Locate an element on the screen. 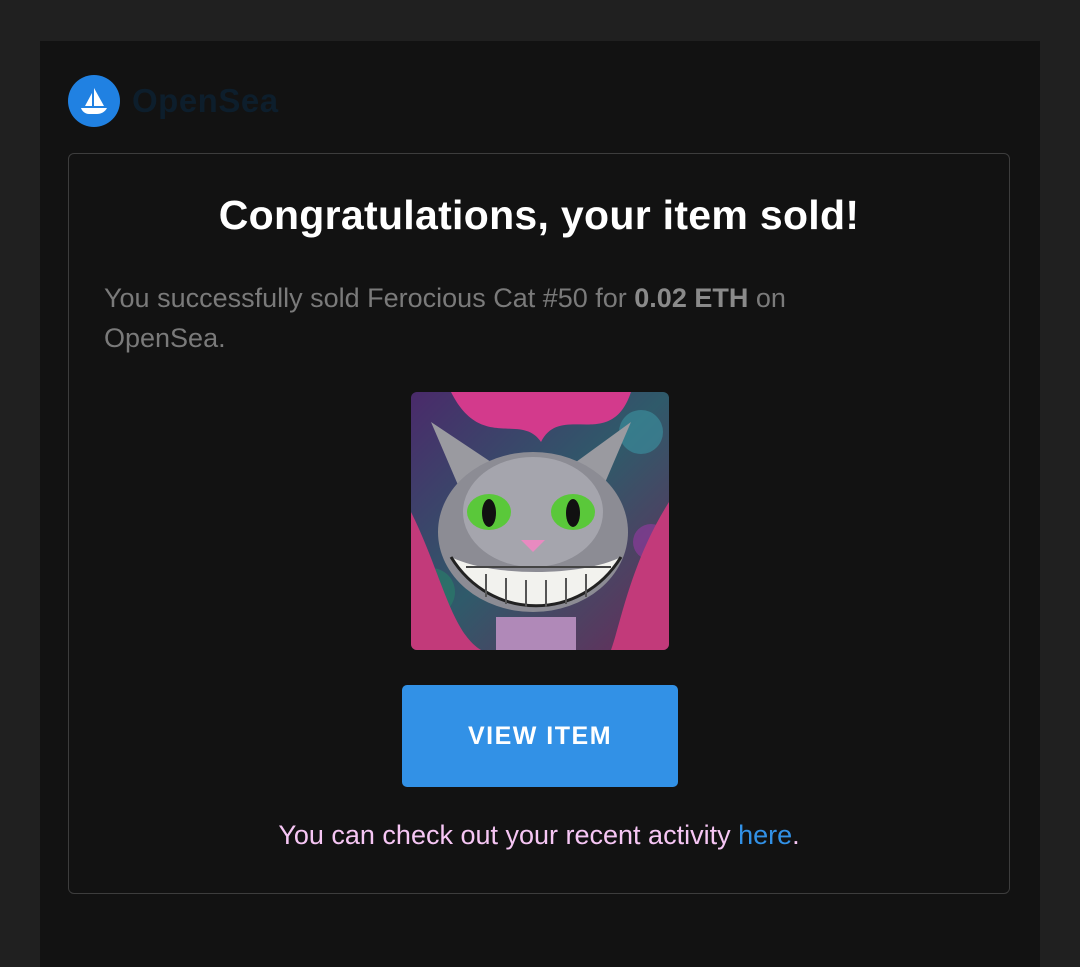  activity-link: here is located at coordinates (765, 835).